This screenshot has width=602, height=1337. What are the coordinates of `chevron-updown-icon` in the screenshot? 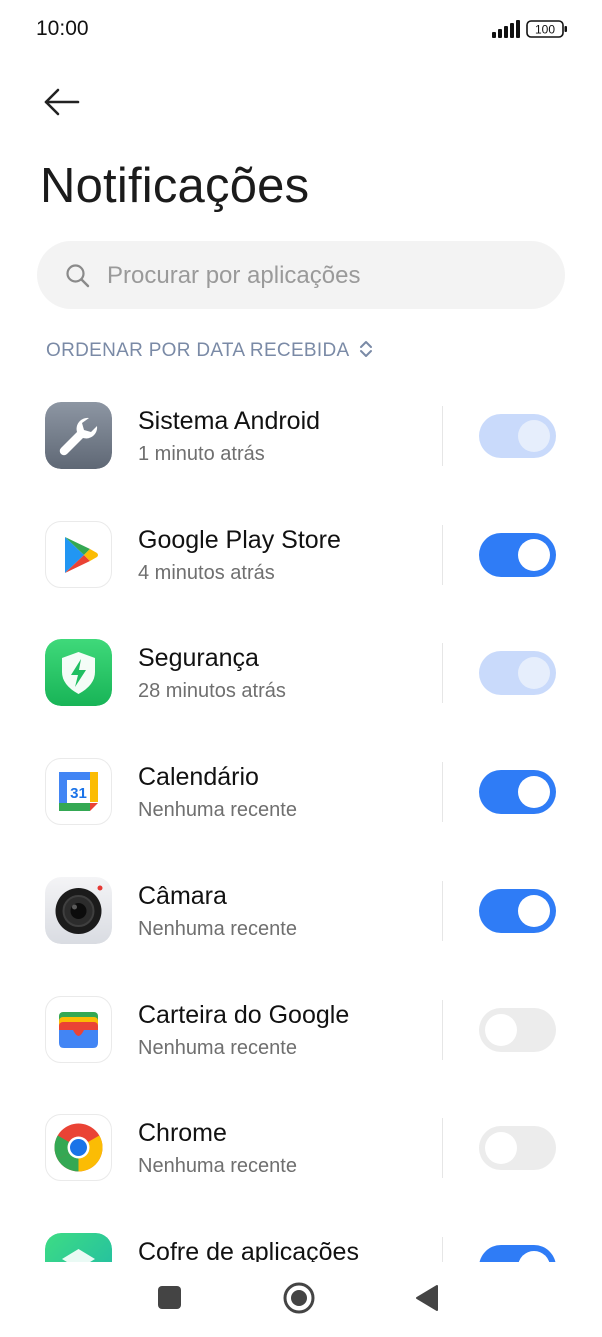 It's located at (366, 351).